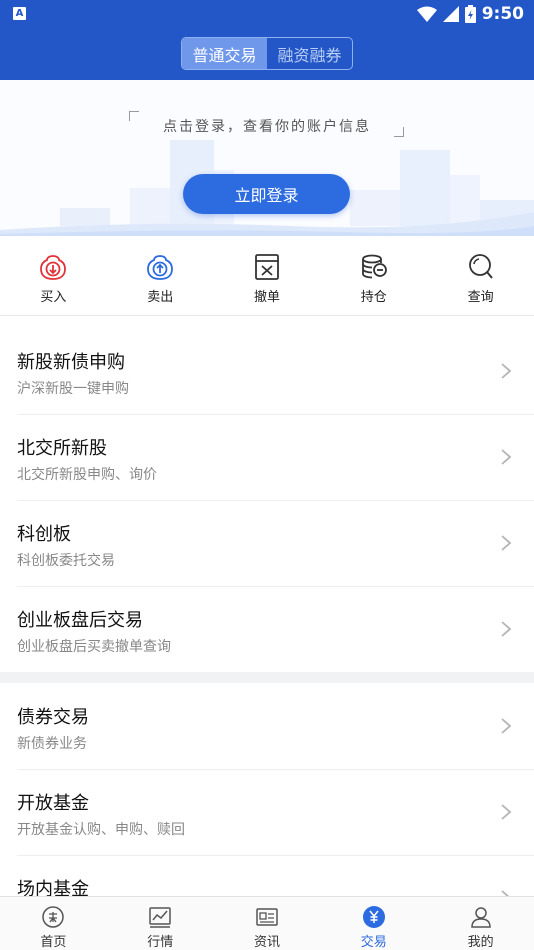  Describe the element at coordinates (73, 389) in the screenshot. I see `list-item-subtitle: 沪深新股一键申购` at that location.